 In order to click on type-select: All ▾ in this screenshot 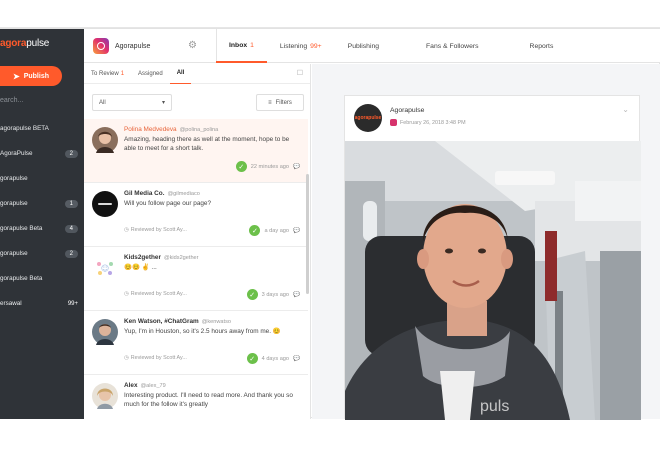, I will do `click(132, 102)`.